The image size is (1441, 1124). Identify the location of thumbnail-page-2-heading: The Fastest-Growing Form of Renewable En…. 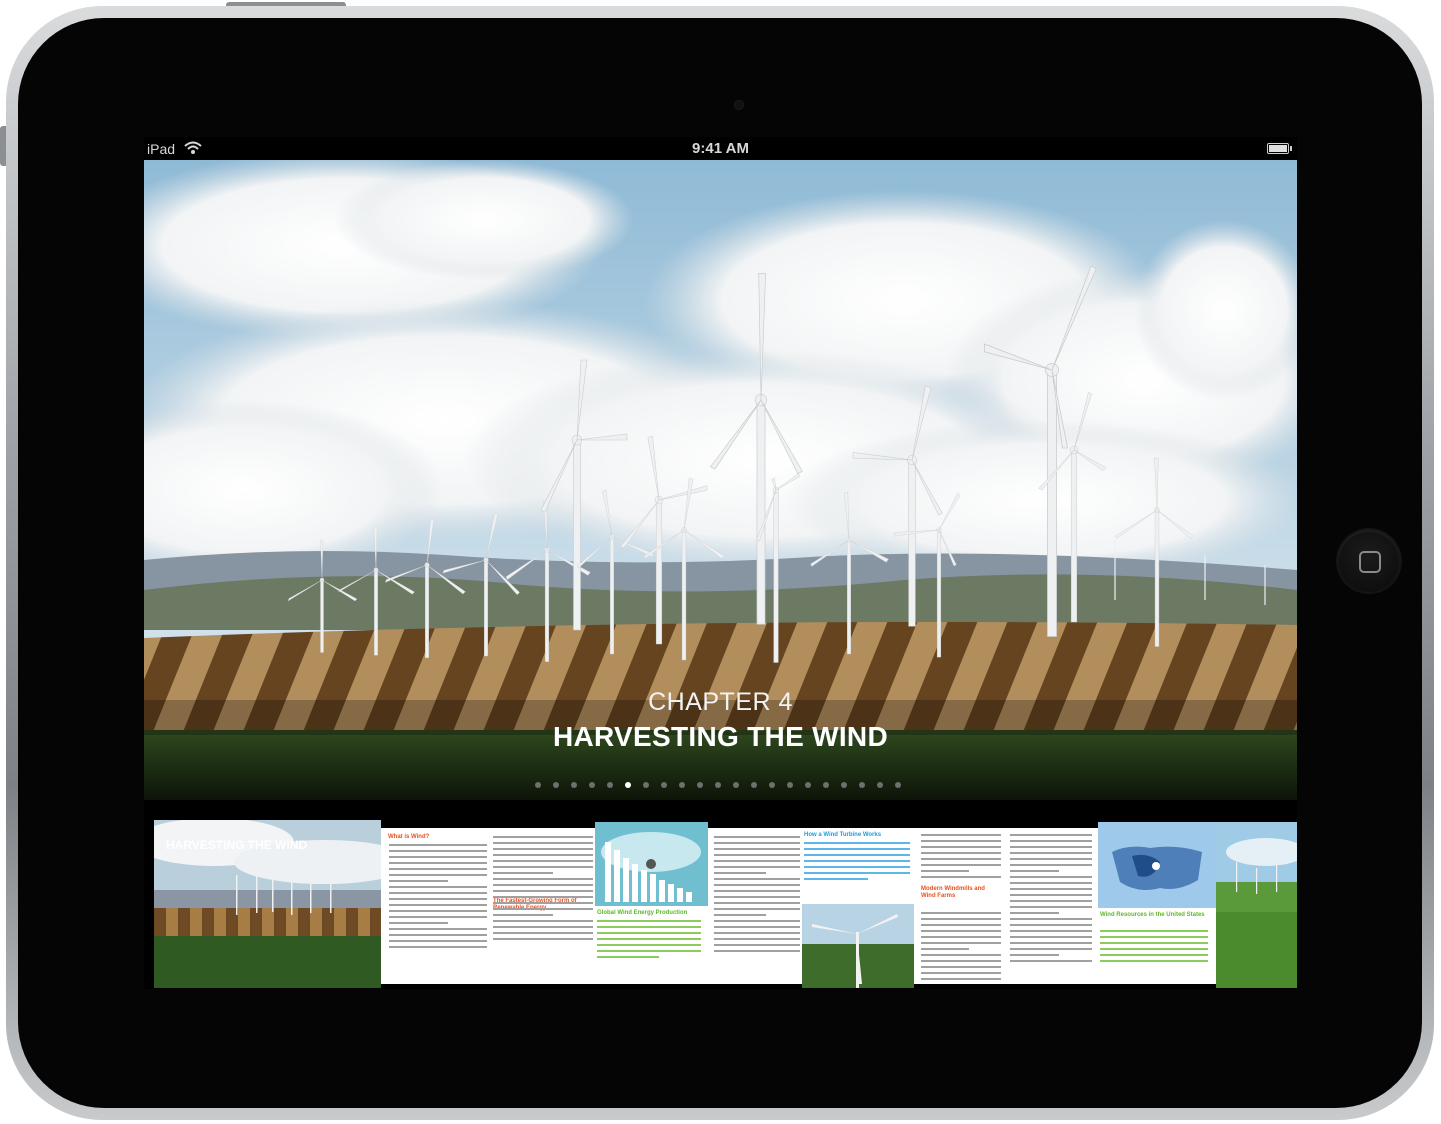
(535, 904).